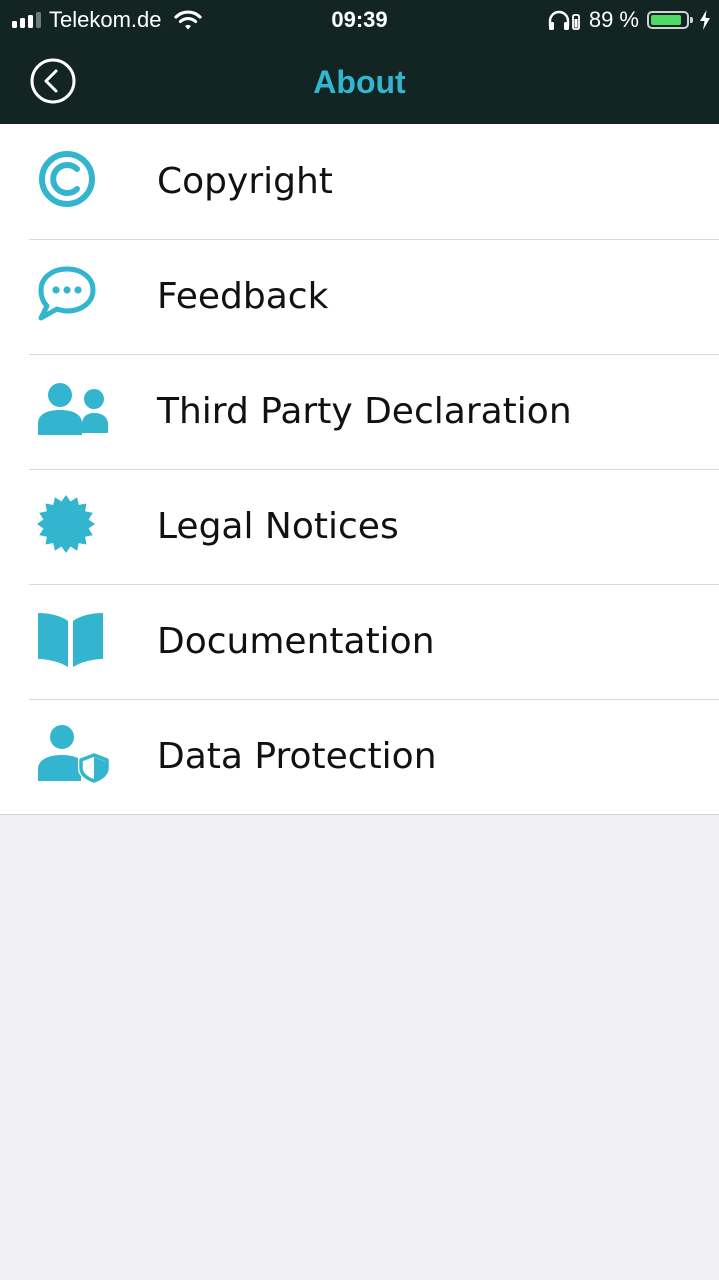 The image size is (719, 1280). What do you see at coordinates (359, 181) in the screenshot?
I see `menu-item-copyright: Copyright` at bounding box center [359, 181].